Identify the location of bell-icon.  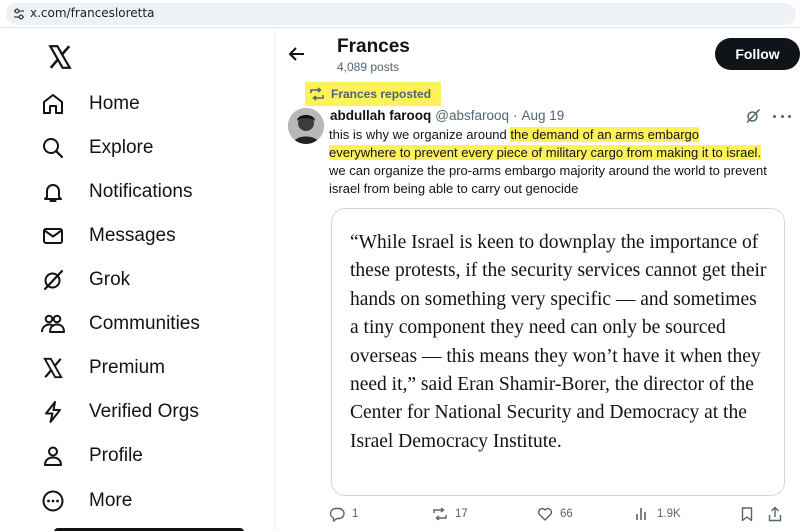
(53, 193).